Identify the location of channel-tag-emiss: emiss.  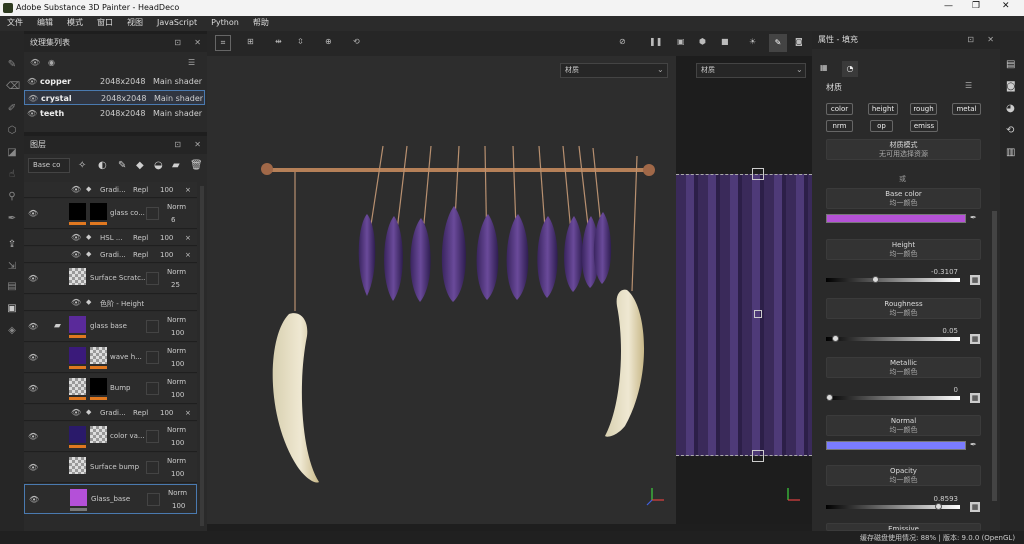
(924, 126).